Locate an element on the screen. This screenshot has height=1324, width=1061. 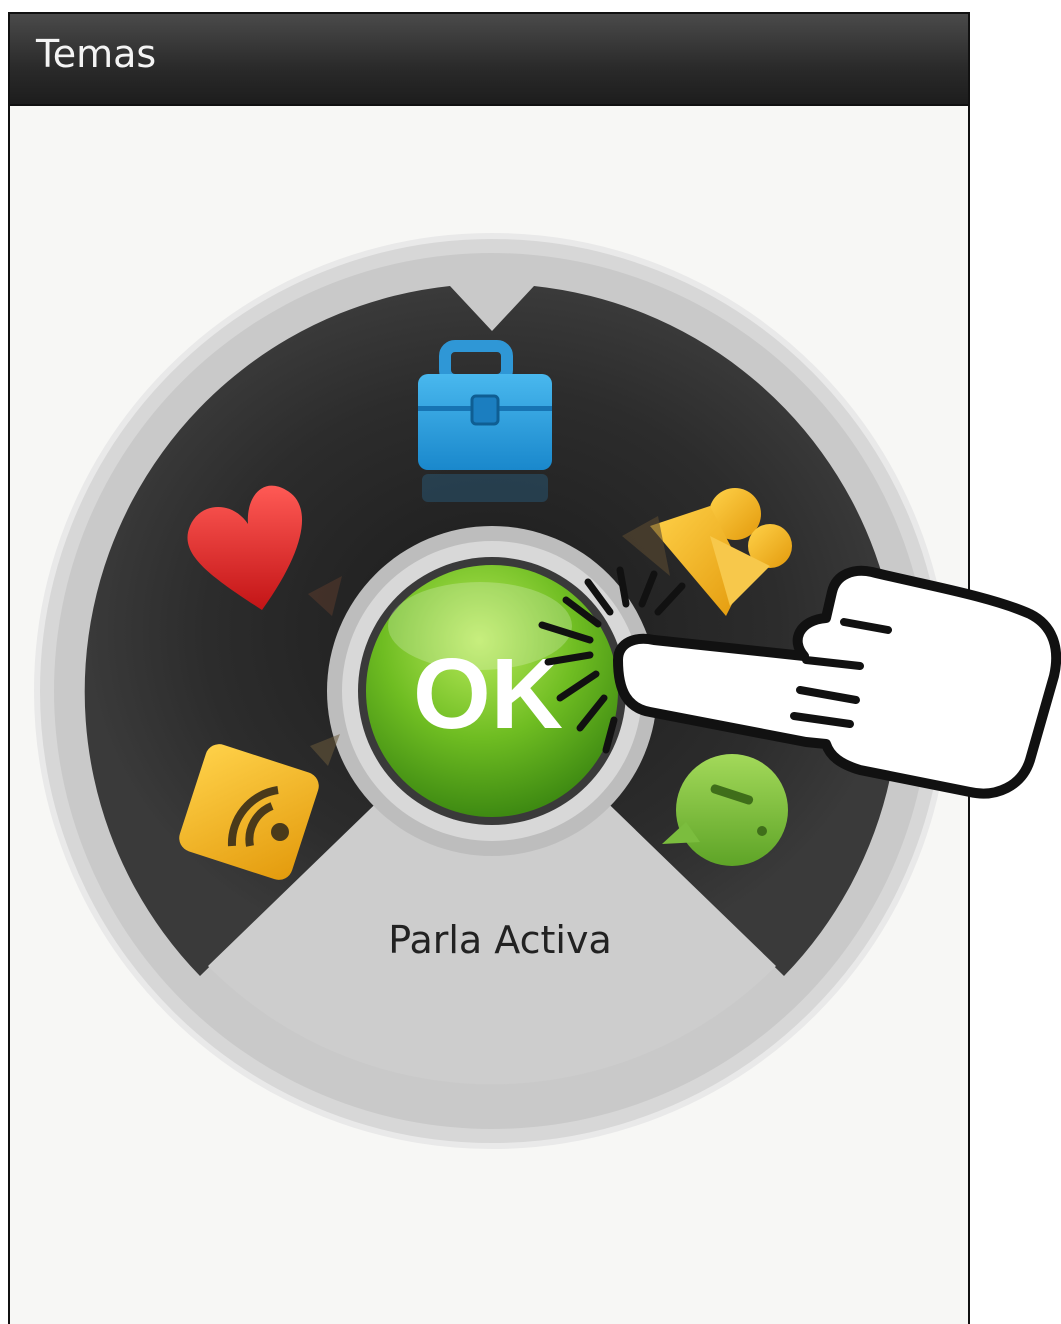
ok-button: OK is located at coordinates (492, 691).